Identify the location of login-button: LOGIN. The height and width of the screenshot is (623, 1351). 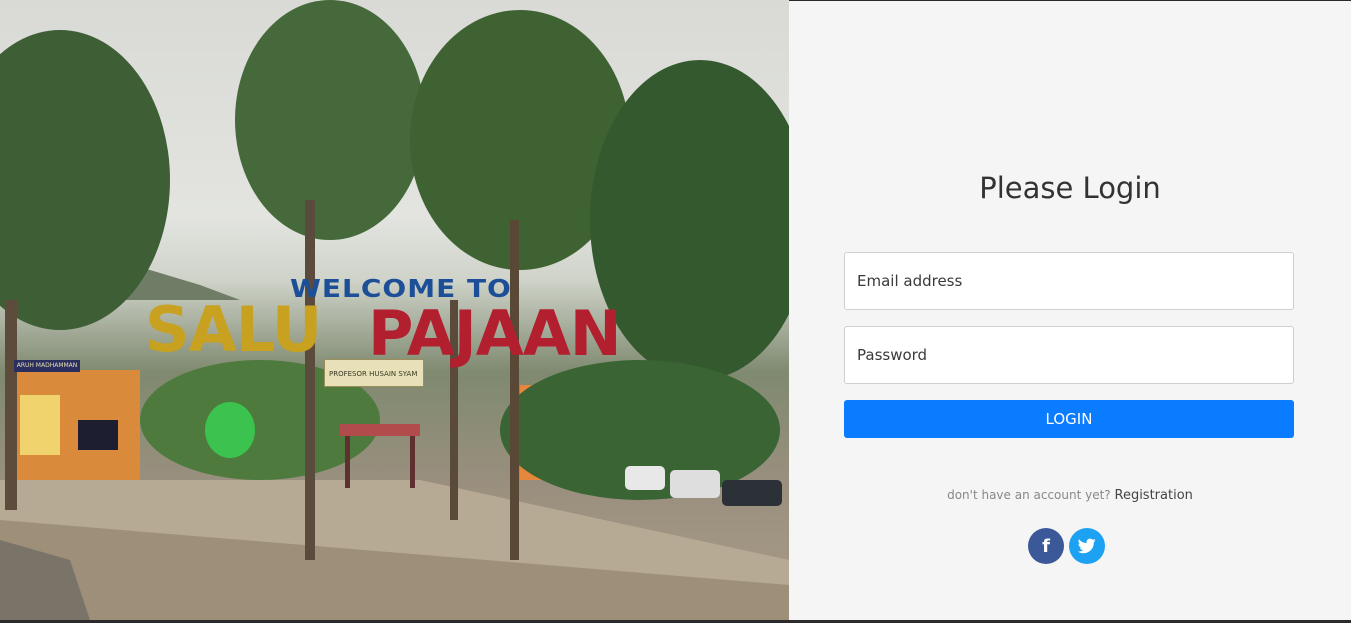
(1069, 419).